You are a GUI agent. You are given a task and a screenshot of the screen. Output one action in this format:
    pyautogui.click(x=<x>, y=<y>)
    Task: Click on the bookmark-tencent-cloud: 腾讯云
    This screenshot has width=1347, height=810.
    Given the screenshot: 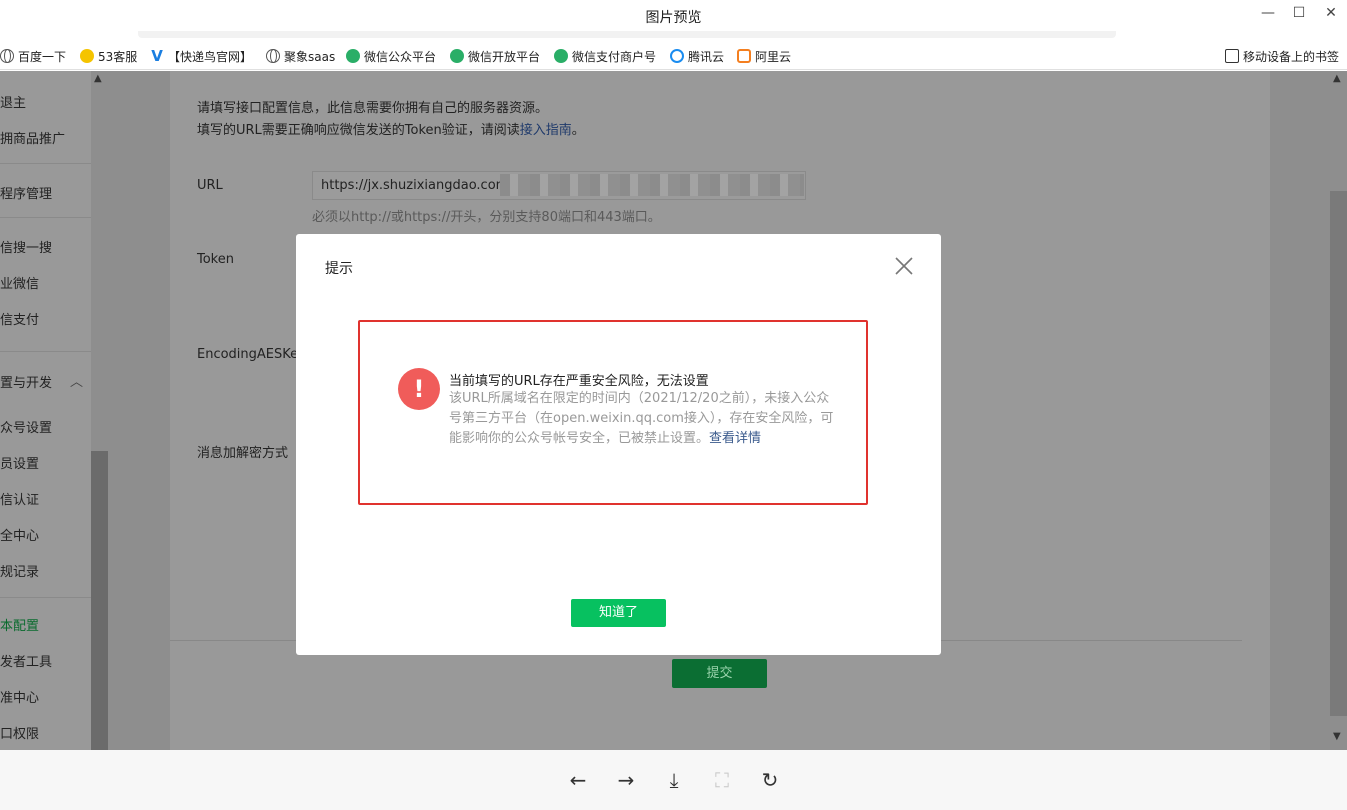 What is the action you would take?
    pyautogui.click(x=697, y=56)
    